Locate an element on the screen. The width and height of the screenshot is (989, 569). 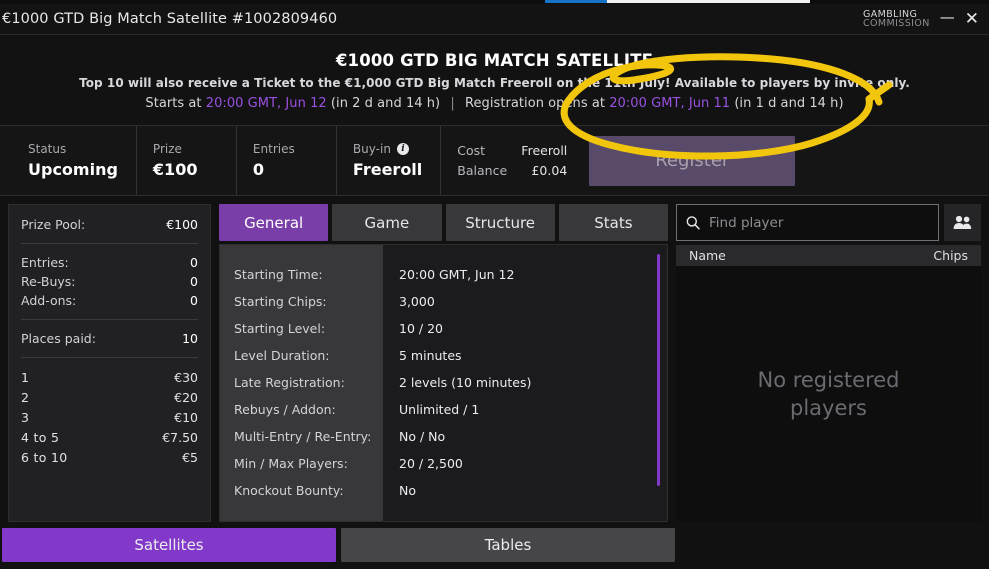
payout-amount: €7.50 is located at coordinates (180, 437).